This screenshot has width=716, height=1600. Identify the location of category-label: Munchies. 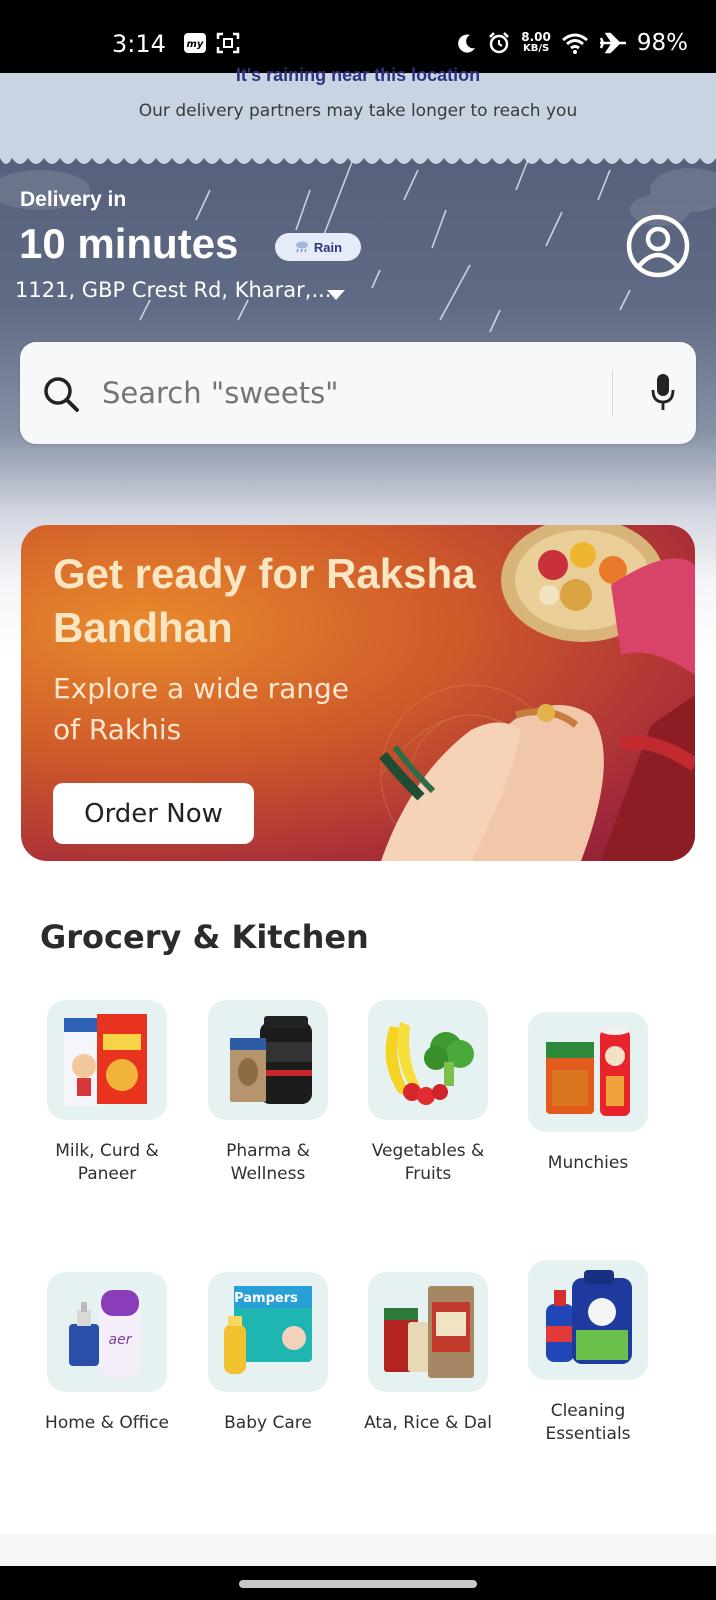
(588, 1163).